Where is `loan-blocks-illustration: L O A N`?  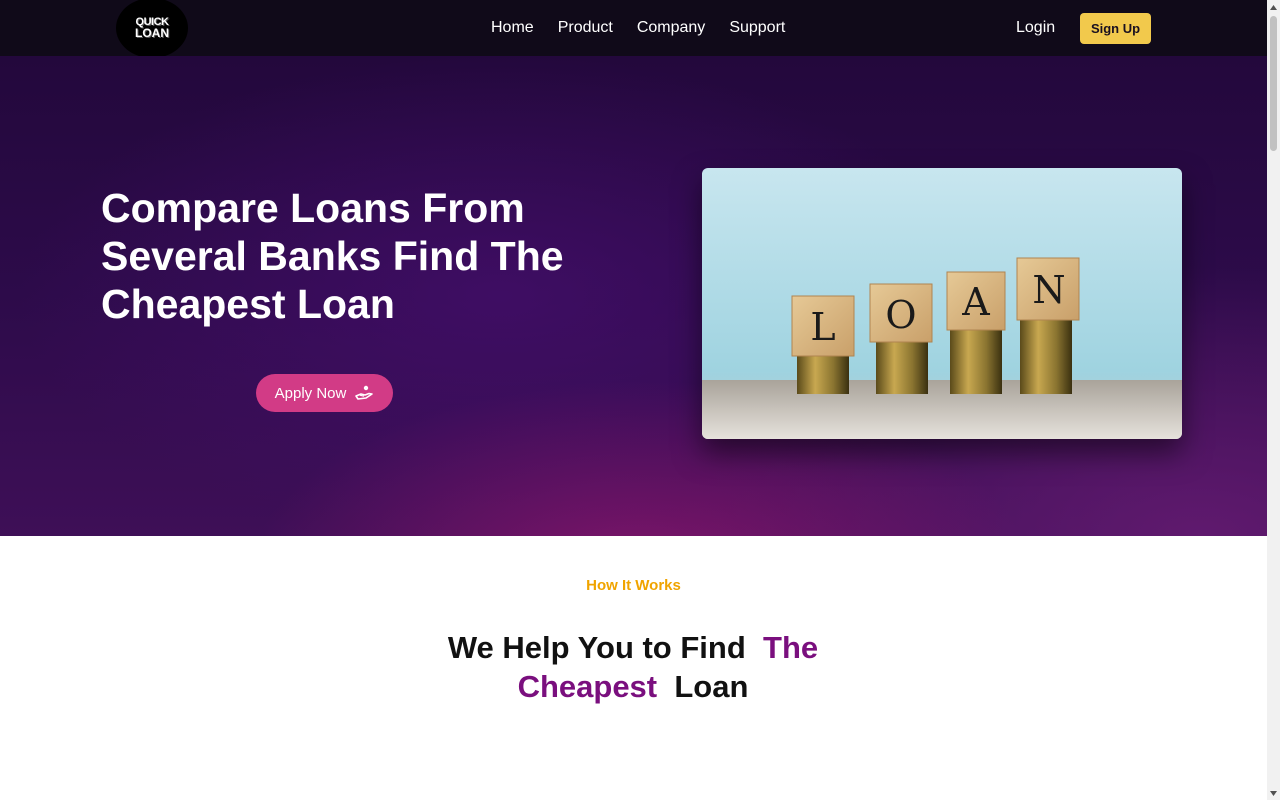
loan-blocks-illustration: L O A N is located at coordinates (942, 303).